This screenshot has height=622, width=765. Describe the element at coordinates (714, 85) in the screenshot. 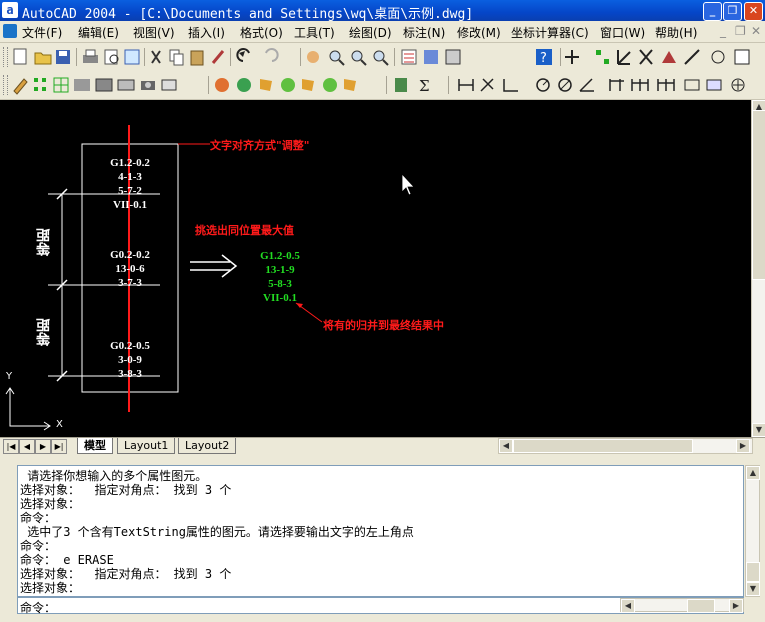

I see `center-mark-icon` at that location.